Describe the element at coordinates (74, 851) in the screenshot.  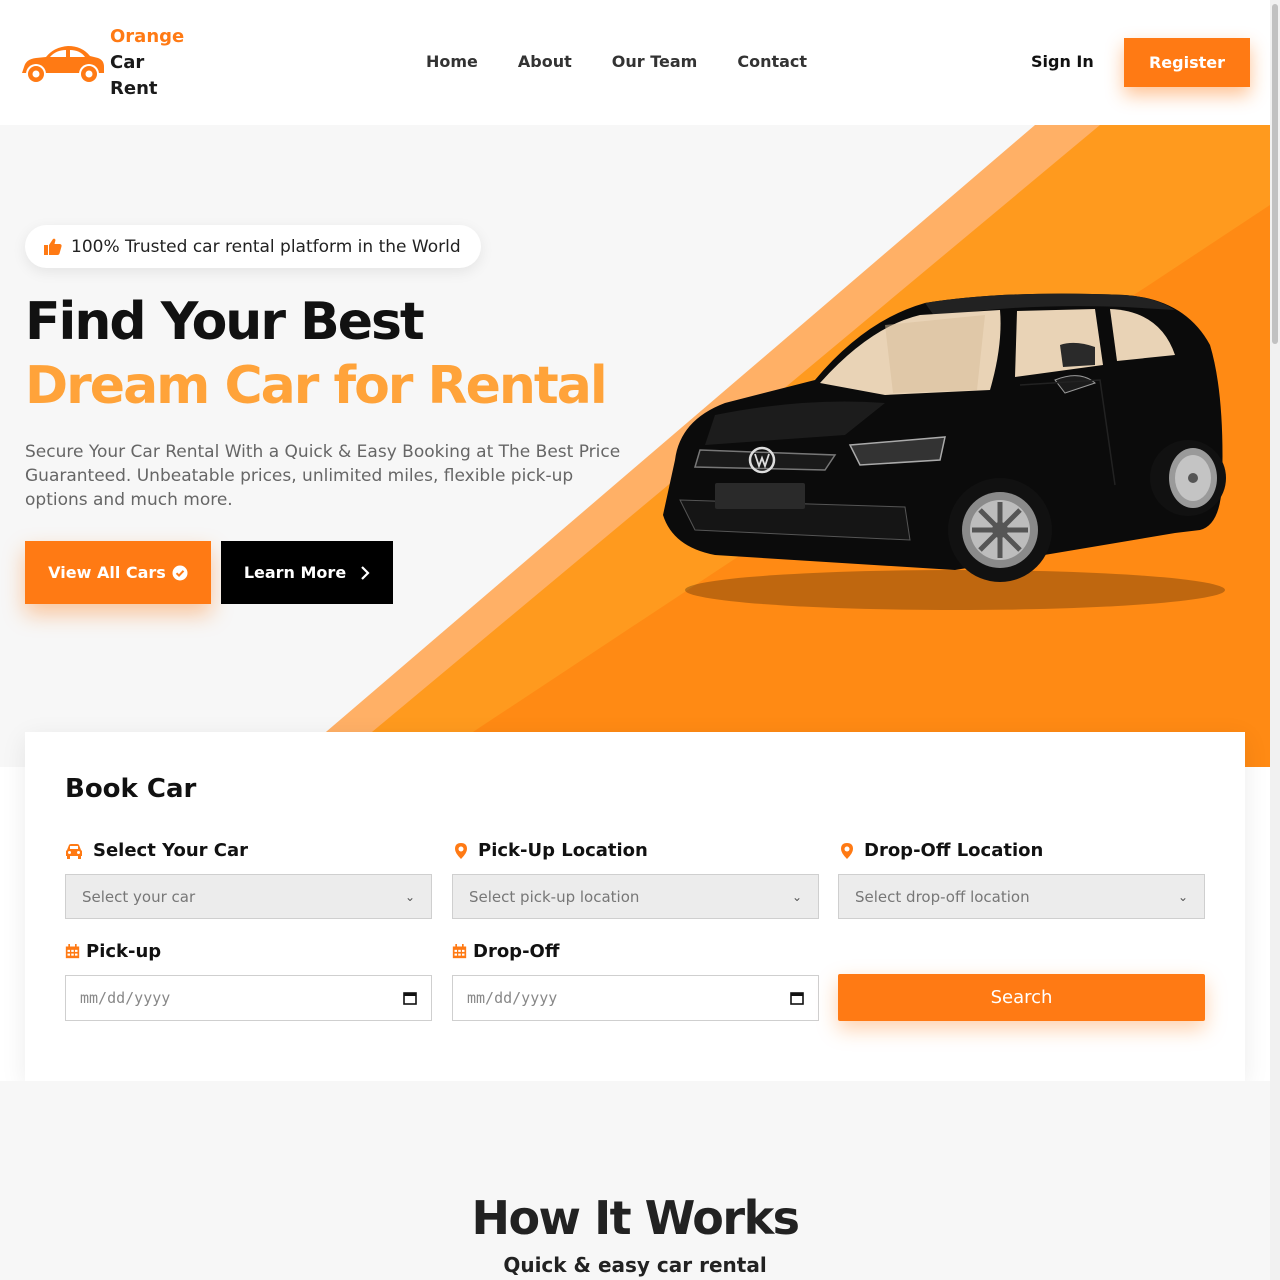
I see `car-icon` at that location.